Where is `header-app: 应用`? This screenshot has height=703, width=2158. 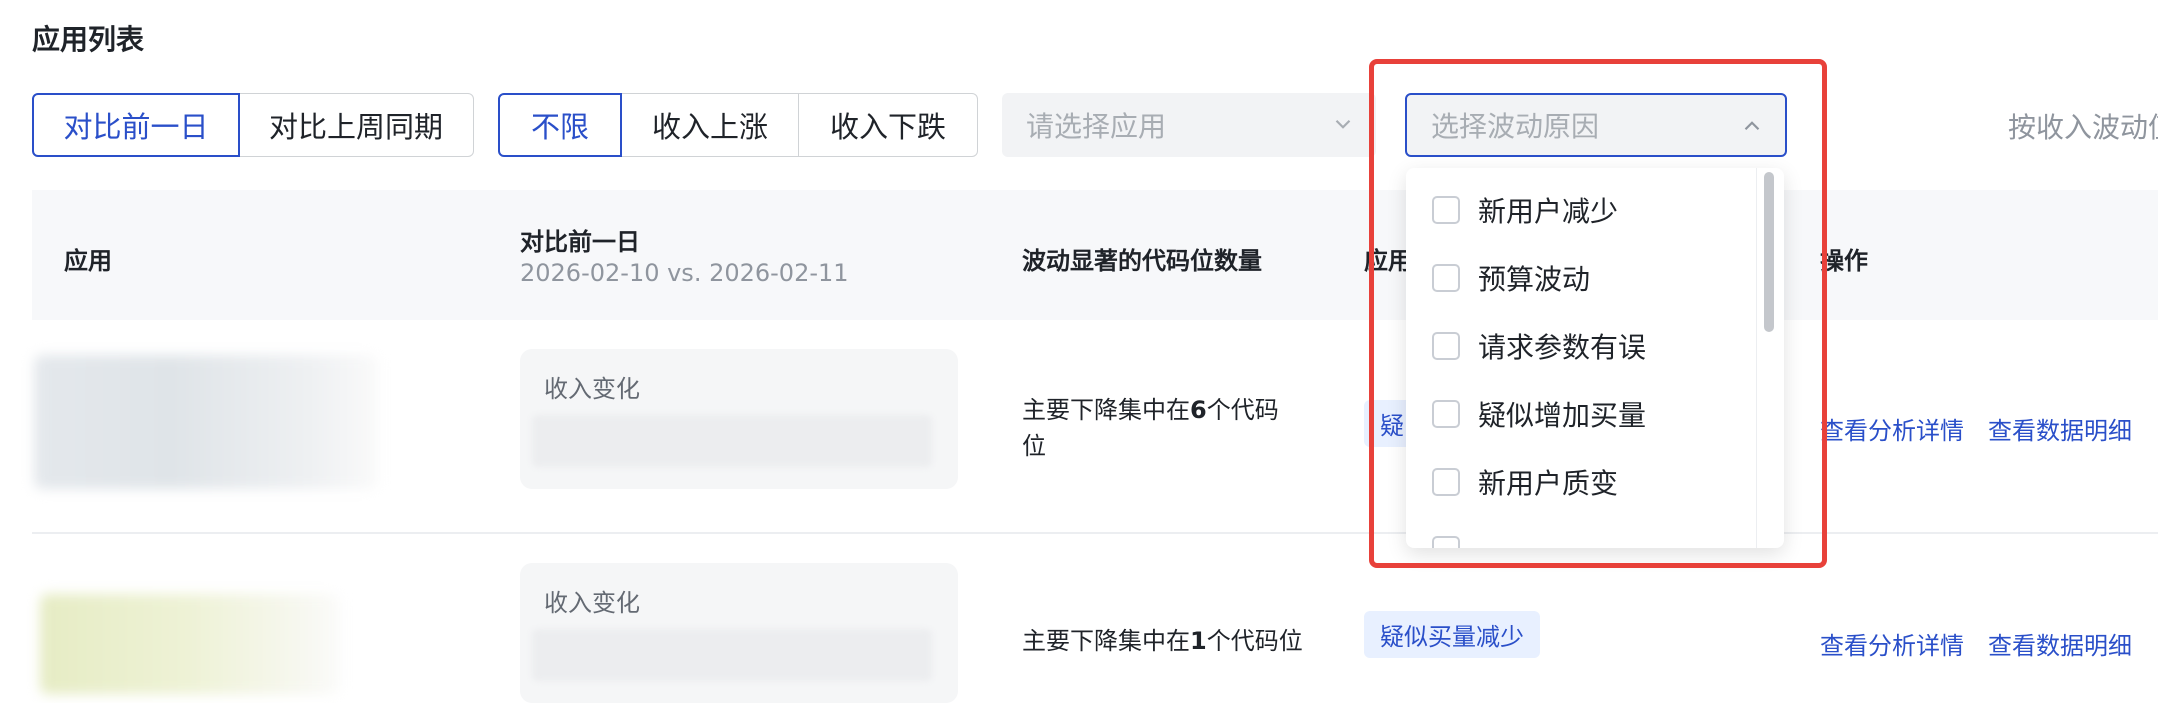 header-app: 应用 is located at coordinates (88, 261).